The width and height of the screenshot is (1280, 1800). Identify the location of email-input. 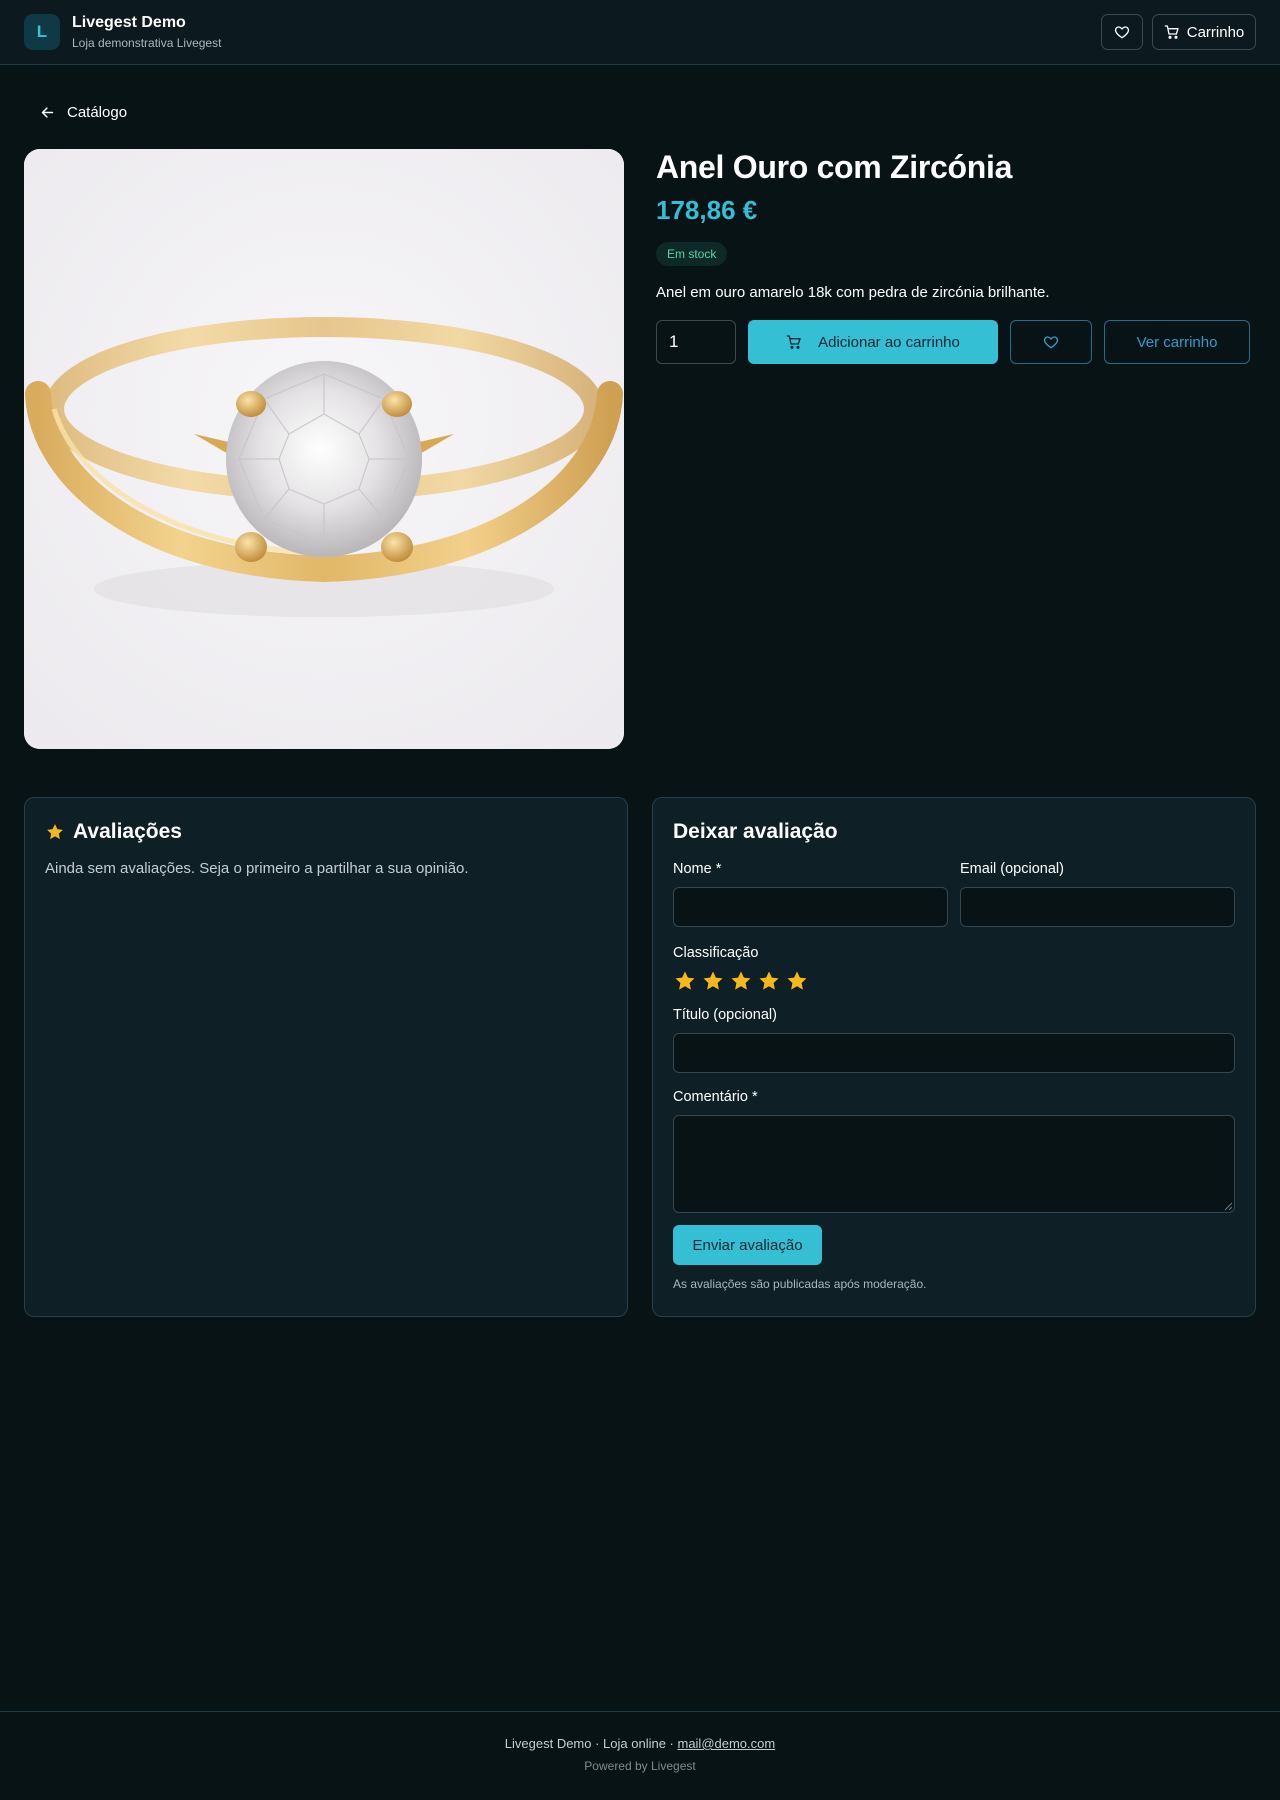
(1097, 907).